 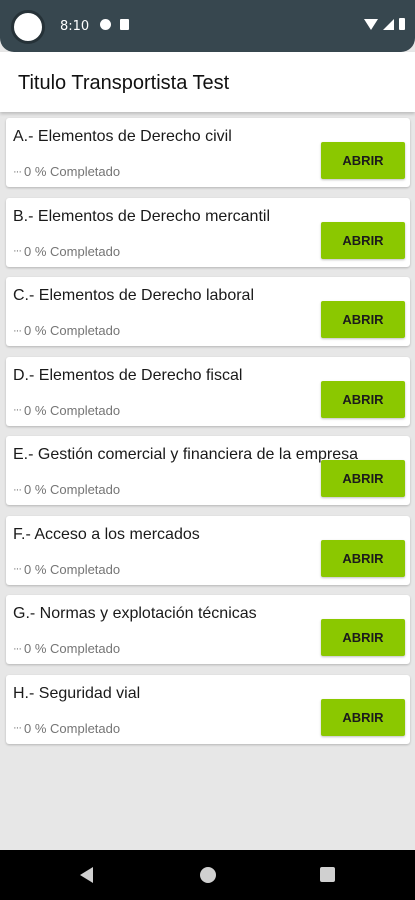 What do you see at coordinates (371, 24) in the screenshot?
I see `wifi-icon` at bounding box center [371, 24].